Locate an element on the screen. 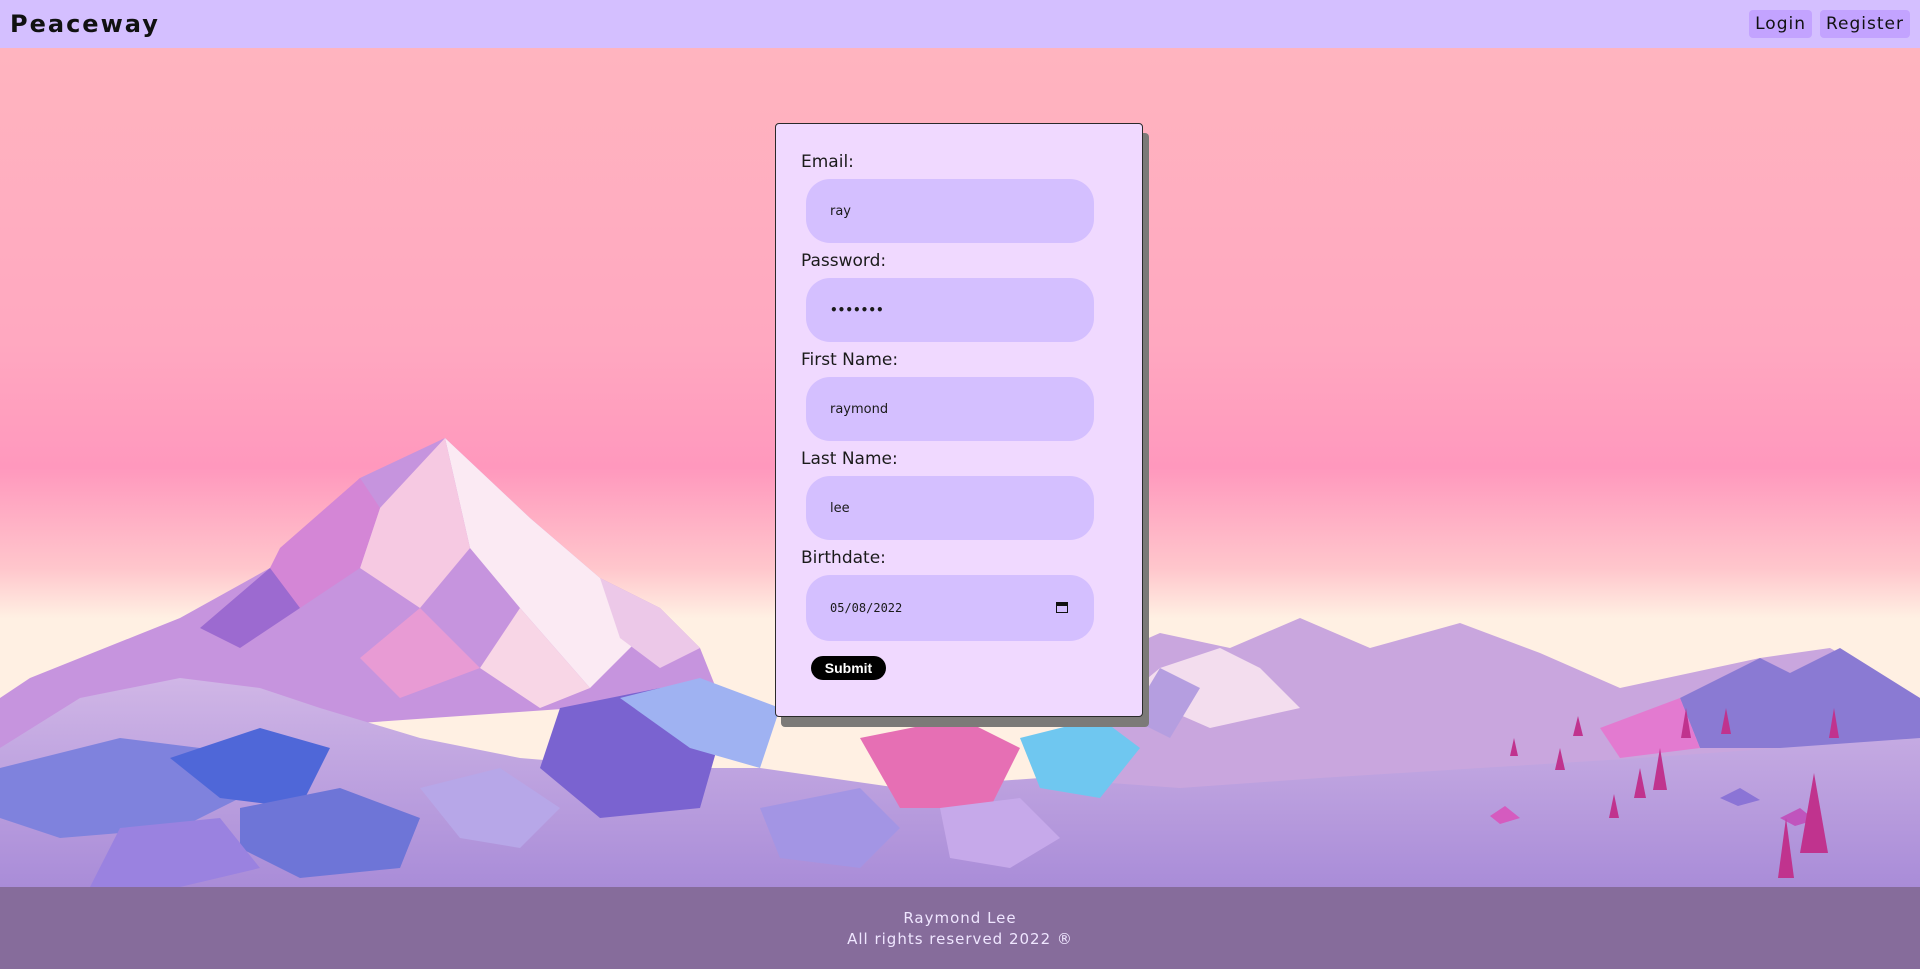 The image size is (1920, 969). password-value: ••••••• is located at coordinates (857, 310).